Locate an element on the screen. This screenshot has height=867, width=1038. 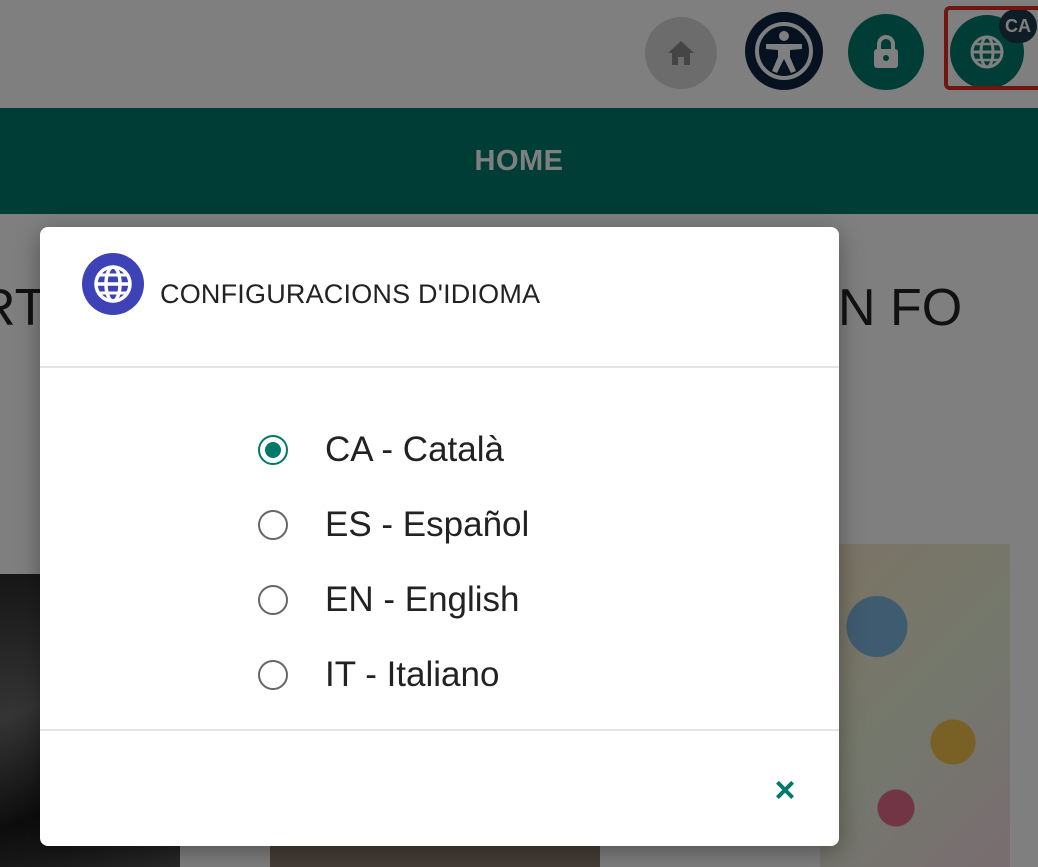
language-option-en: EN - English is located at coordinates (393, 599).